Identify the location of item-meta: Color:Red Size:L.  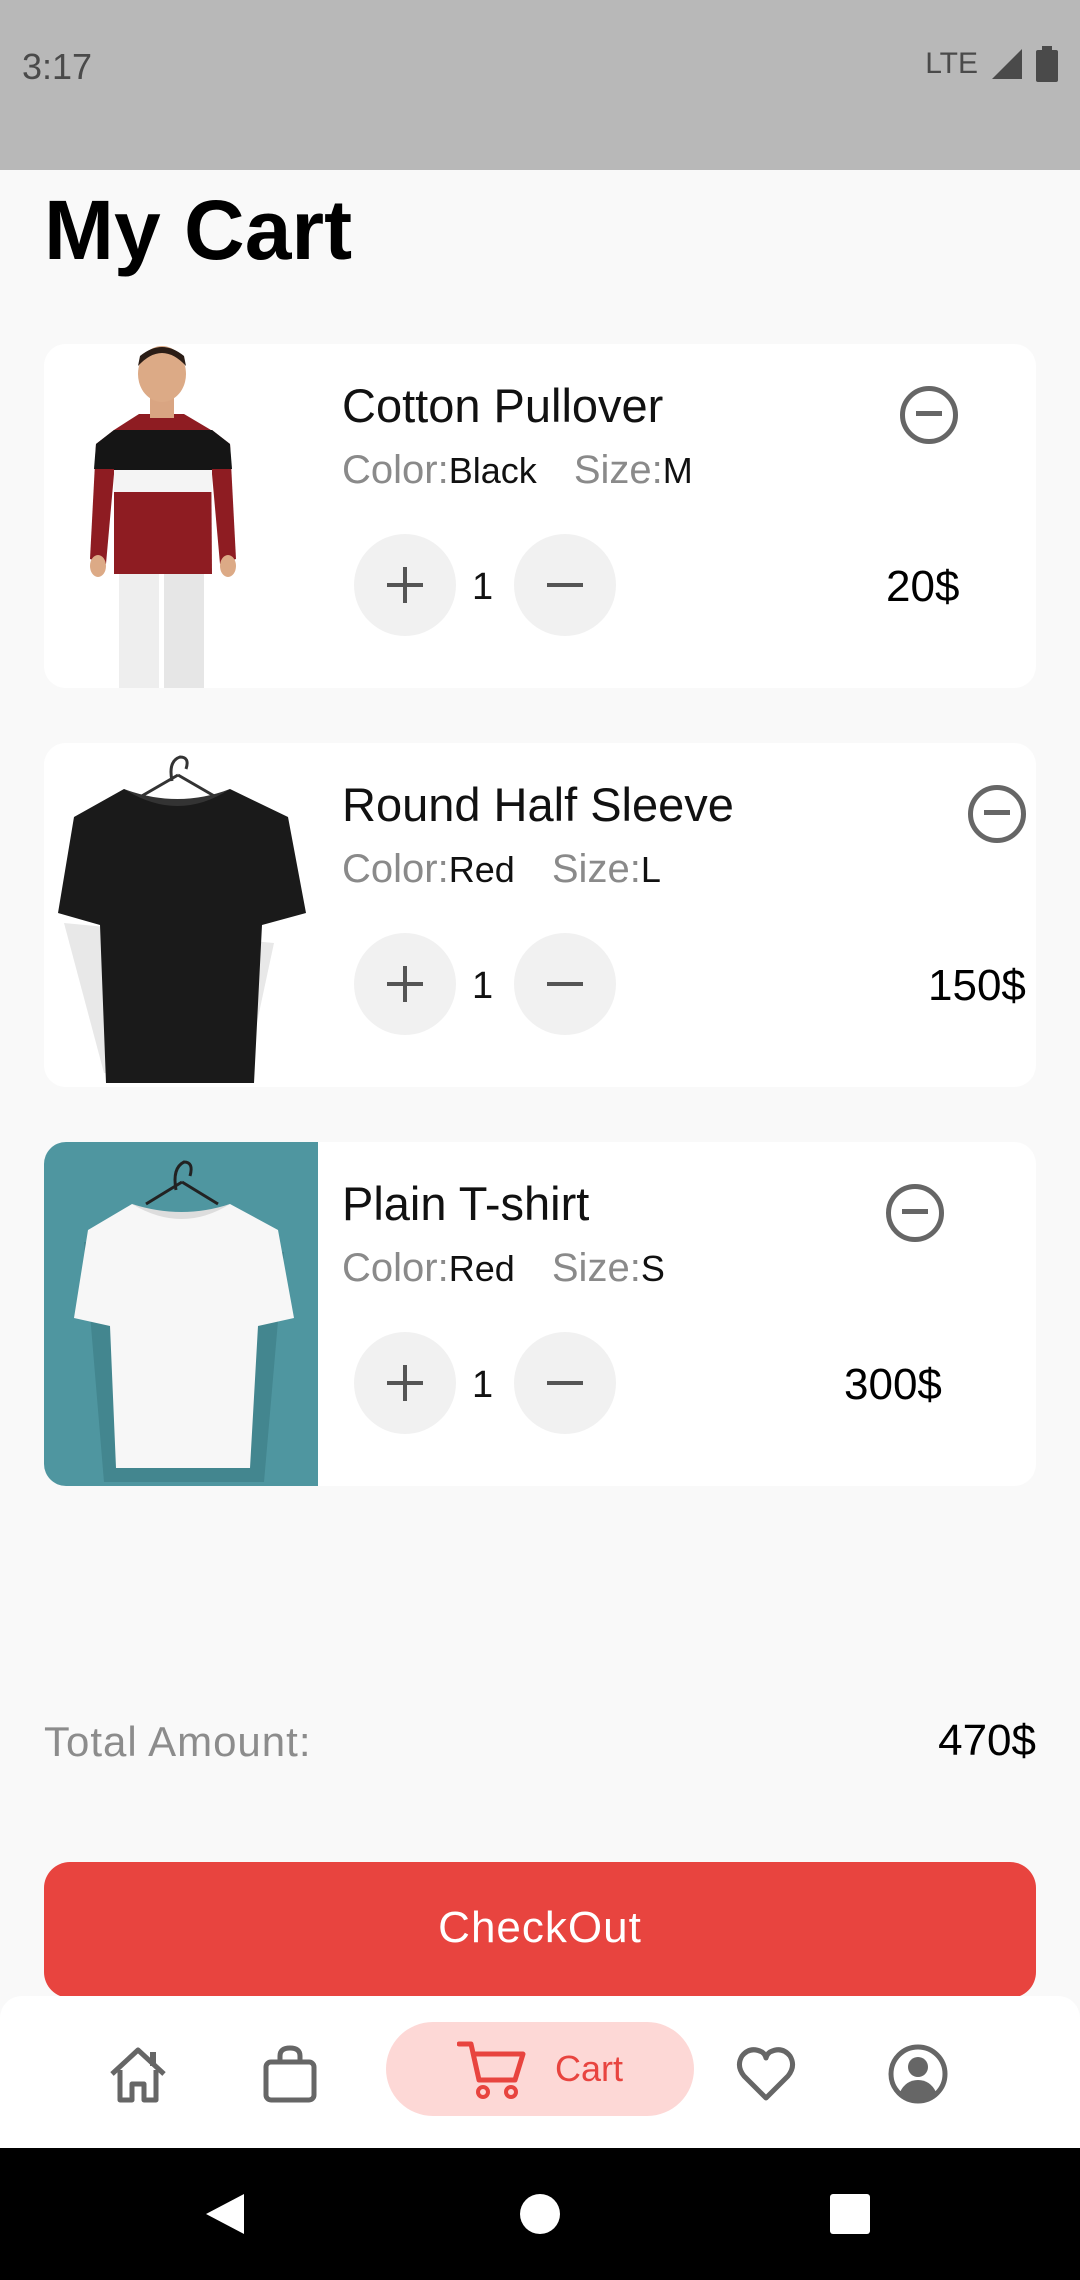
(514, 869).